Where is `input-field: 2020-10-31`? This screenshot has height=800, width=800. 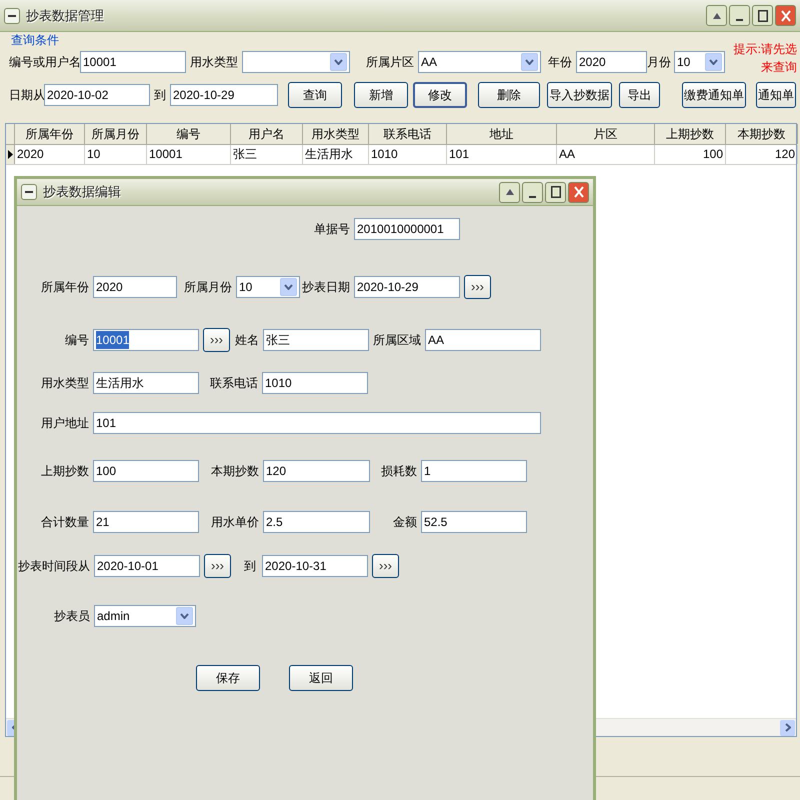 input-field: 2020-10-31 is located at coordinates (315, 566).